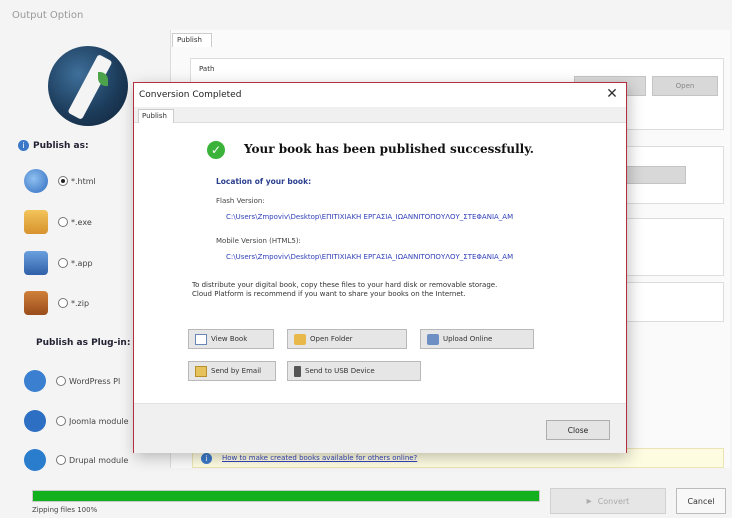 Image resolution: width=732 pixels, height=518 pixels. I want to click on dialog-tabstrip: Publish, so click(380, 115).